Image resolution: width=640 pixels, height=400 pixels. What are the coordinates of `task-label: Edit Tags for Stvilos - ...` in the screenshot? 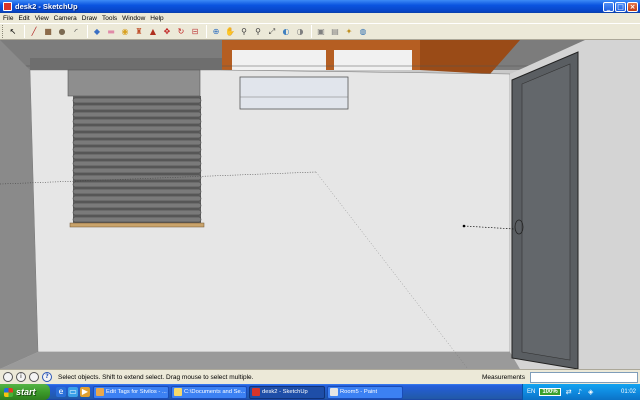 It's located at (136, 392).